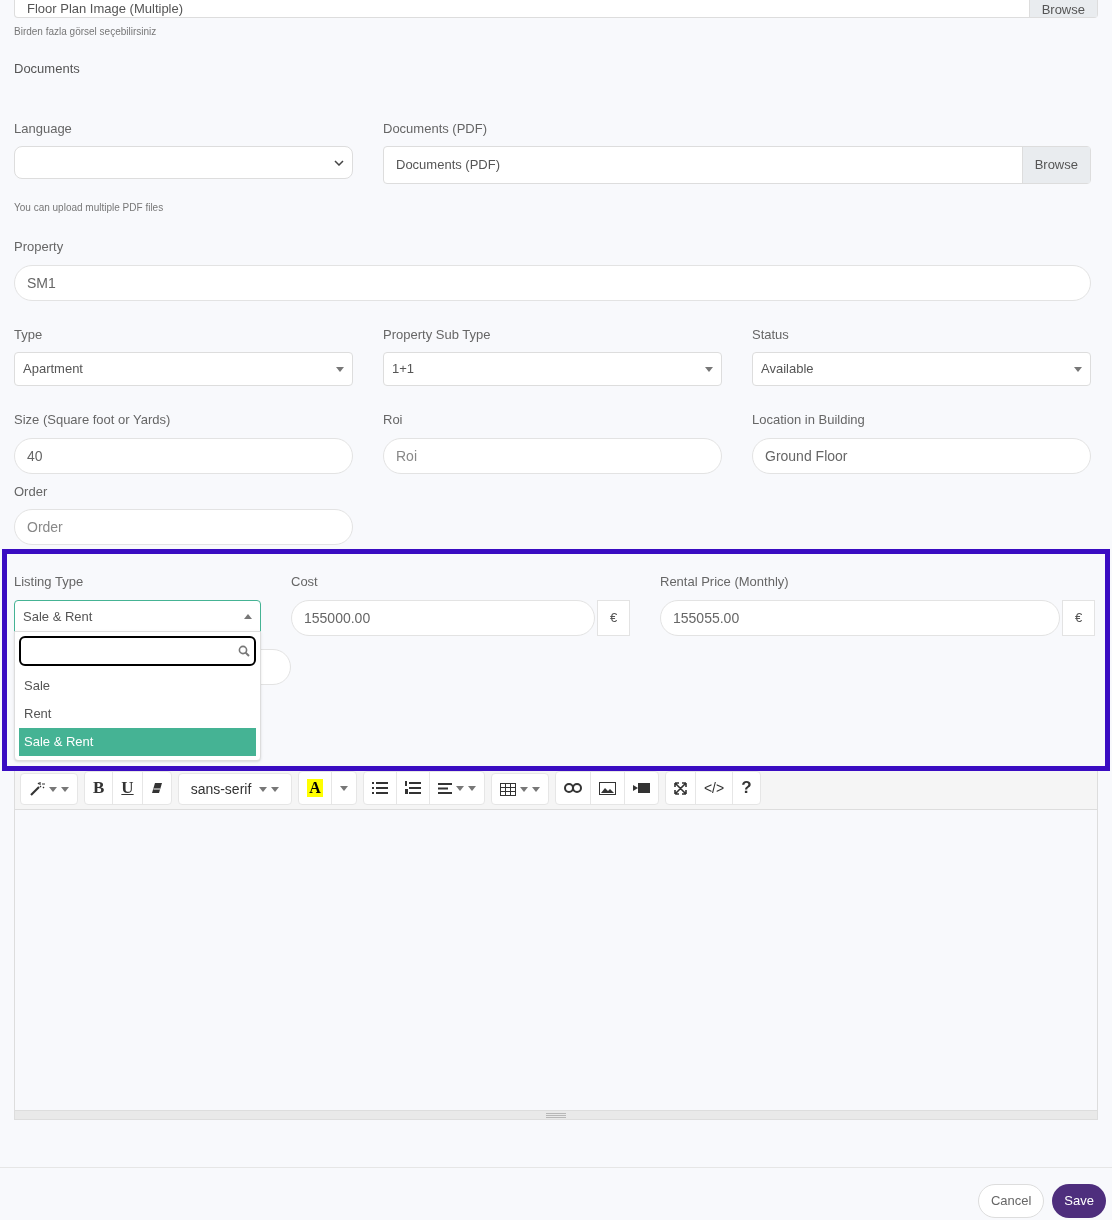 Image resolution: width=1112 pixels, height=1220 pixels. What do you see at coordinates (37, 789) in the screenshot?
I see `magic-wand-icon` at bounding box center [37, 789].